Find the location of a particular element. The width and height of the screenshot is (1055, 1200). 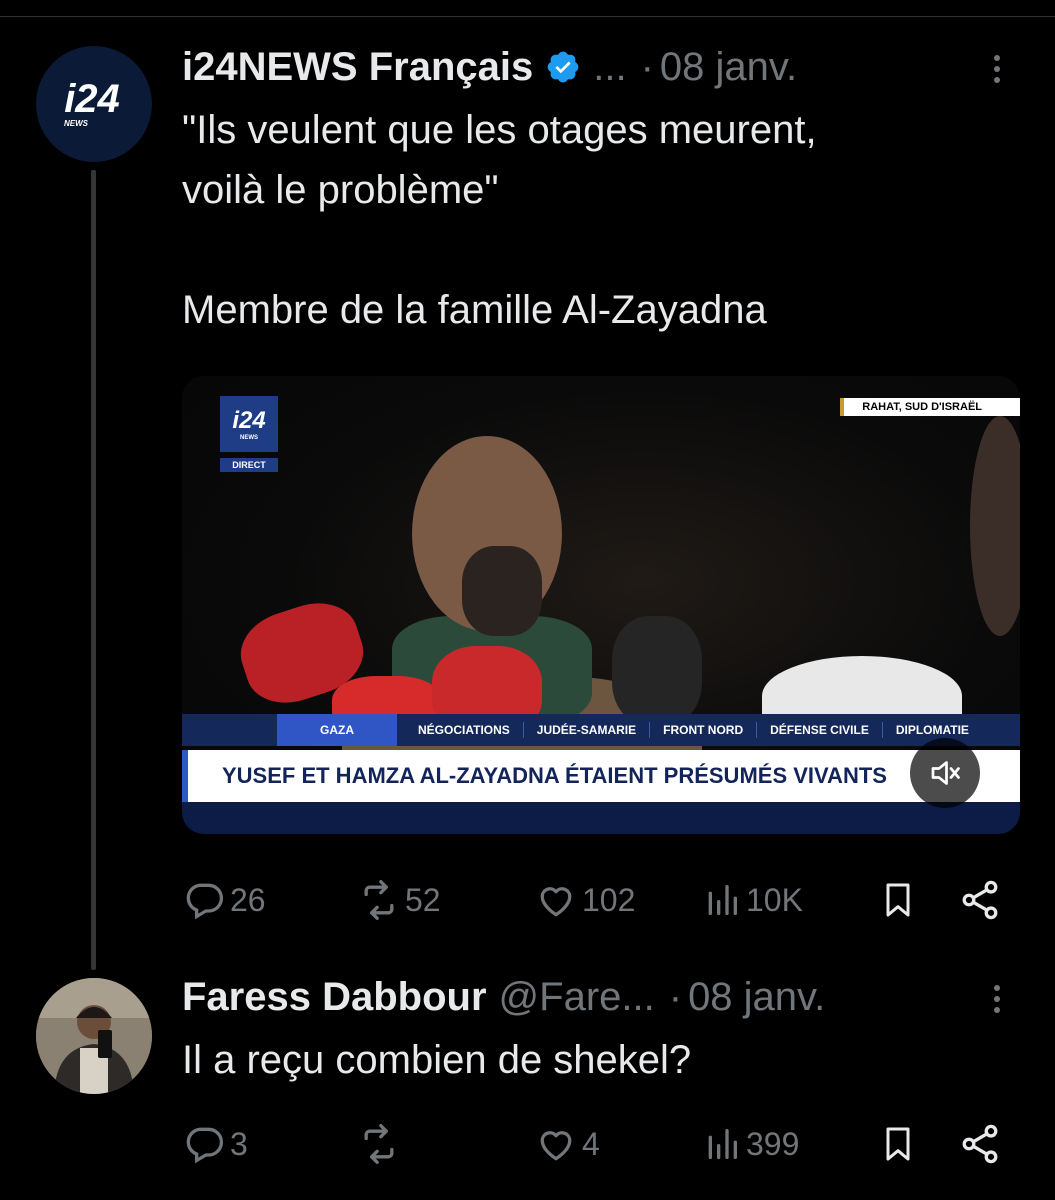

svg-text: i24 is located at coordinates (92, 99).